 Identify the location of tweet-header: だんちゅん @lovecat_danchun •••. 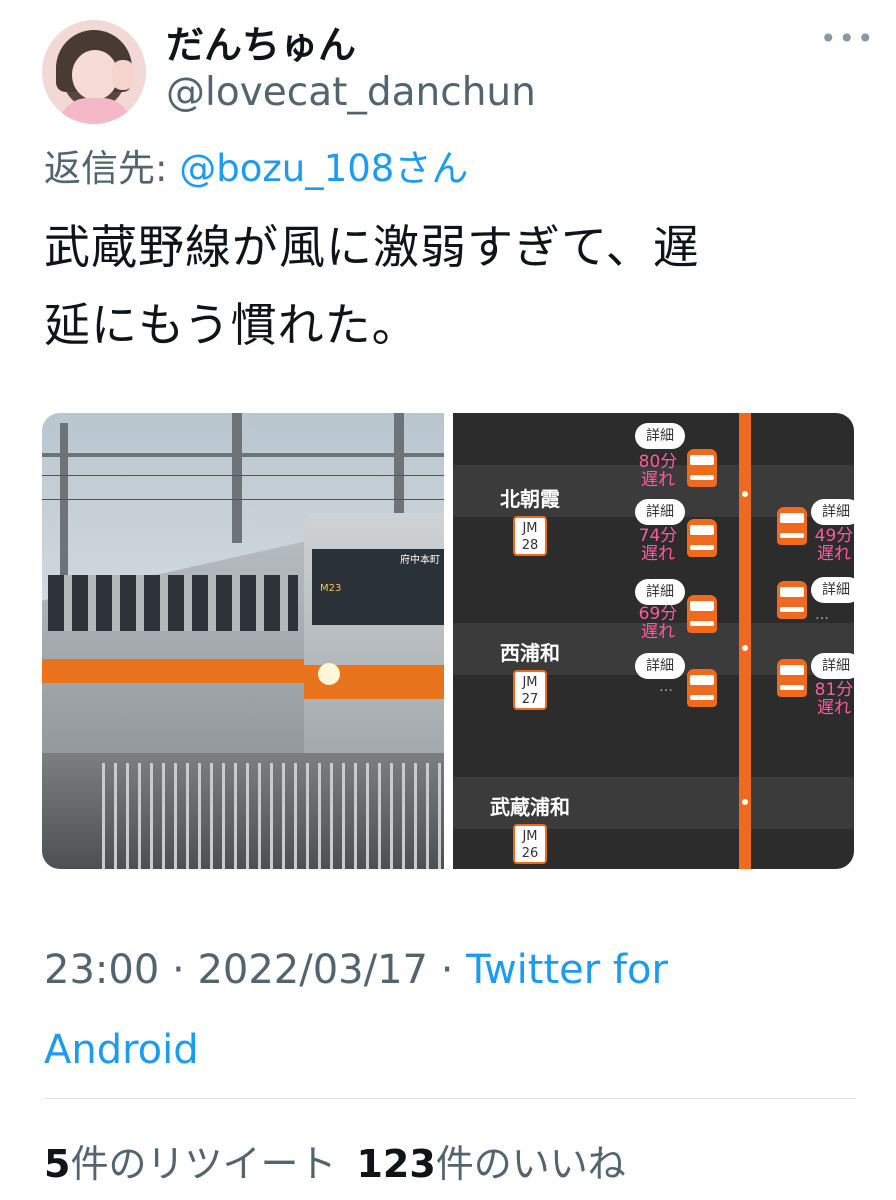
(457, 68).